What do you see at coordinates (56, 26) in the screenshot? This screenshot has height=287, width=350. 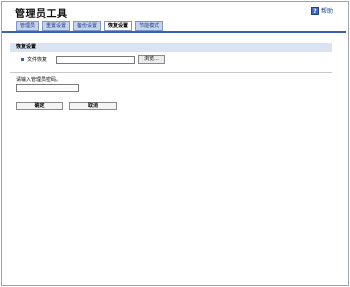 I see `tab-reset-settings: 重置设置` at bounding box center [56, 26].